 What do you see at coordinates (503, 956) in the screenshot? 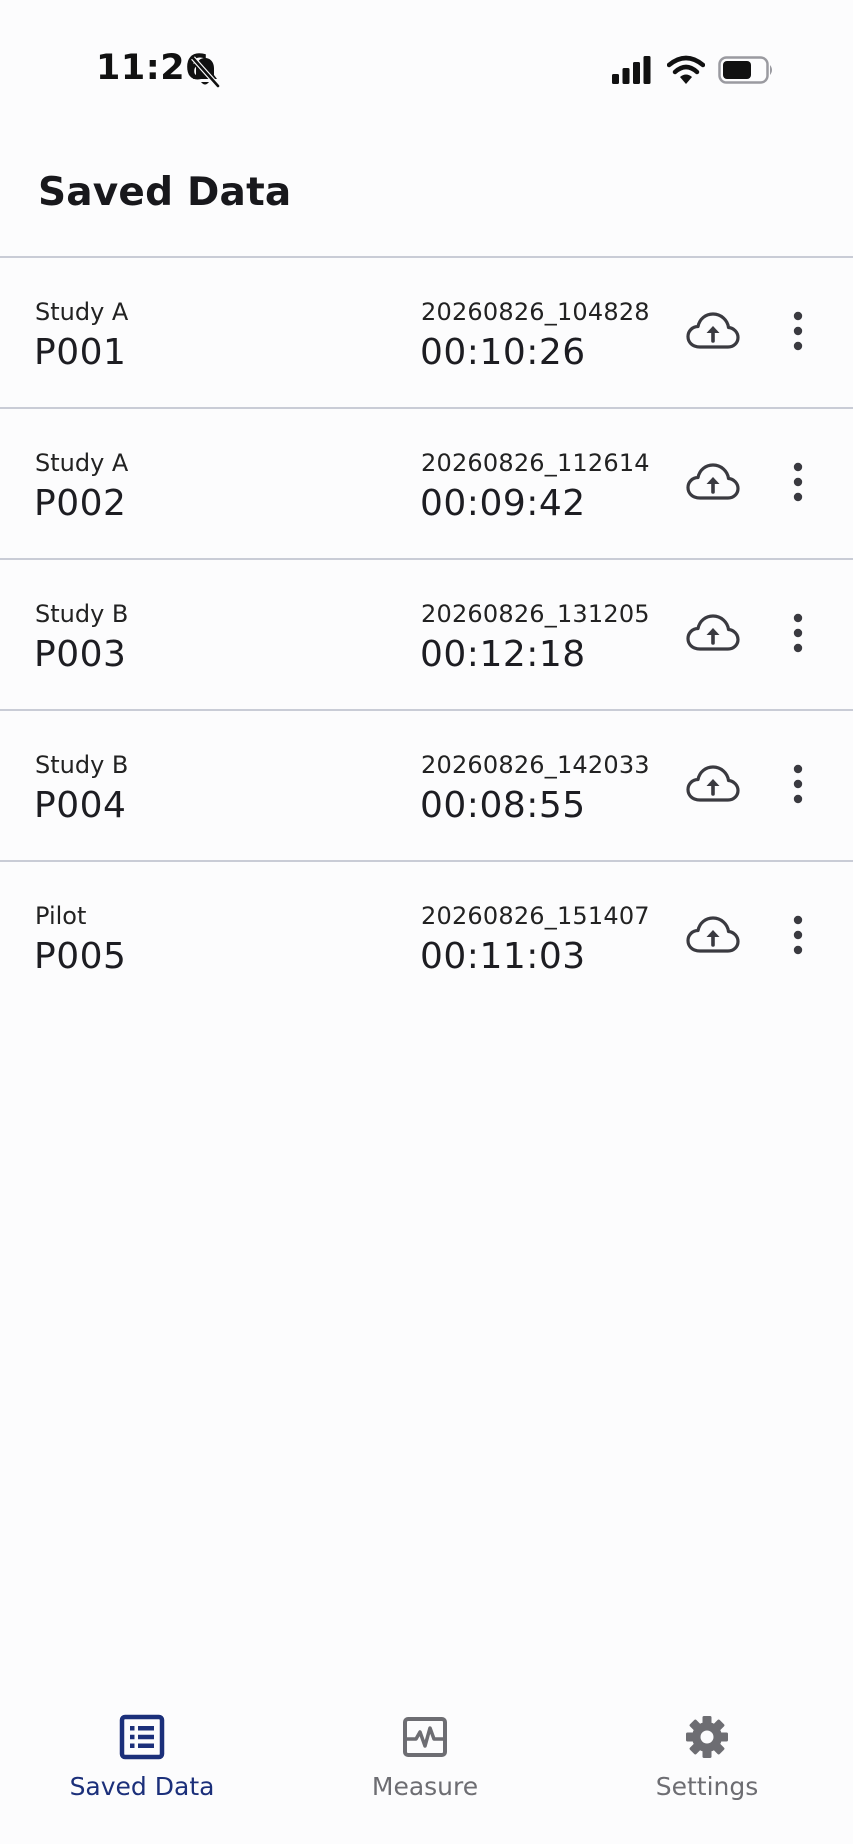
I see `duration: 00:11:03` at bounding box center [503, 956].